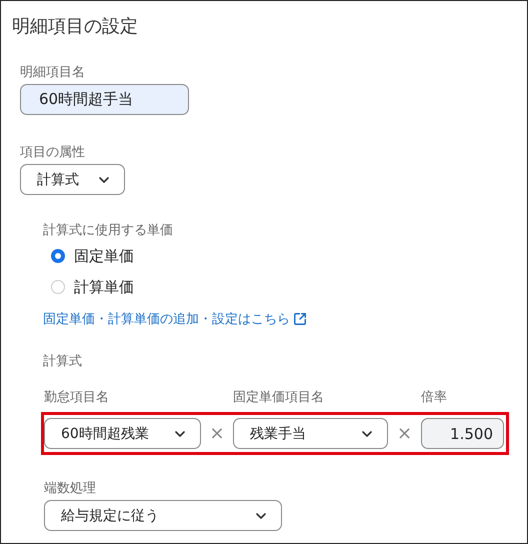  Describe the element at coordinates (75, 27) in the screenshot. I see `page-title: 明細項目の設定` at that location.